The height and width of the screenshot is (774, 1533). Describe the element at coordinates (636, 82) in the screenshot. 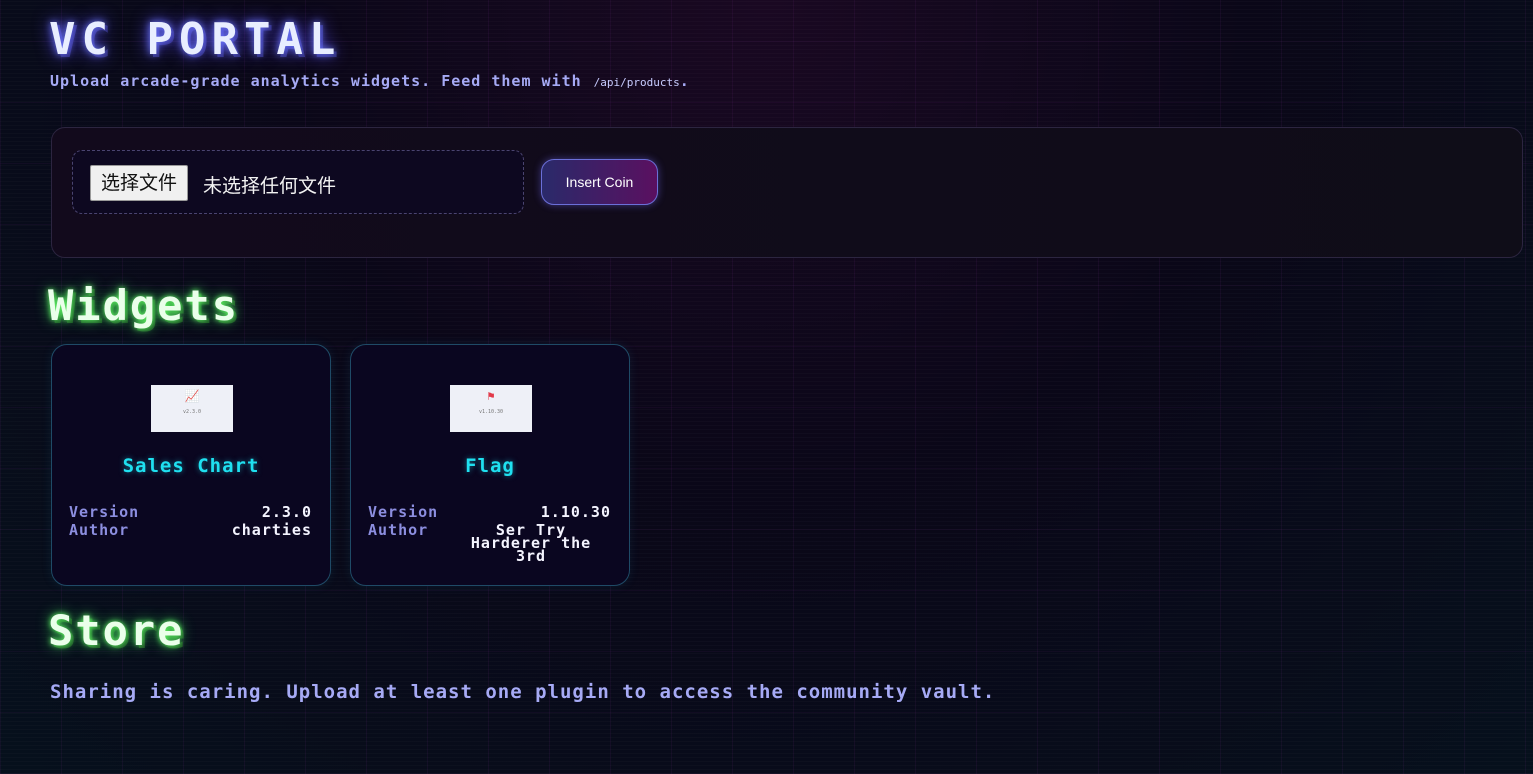

I see `api-endpoint: /api/products` at that location.